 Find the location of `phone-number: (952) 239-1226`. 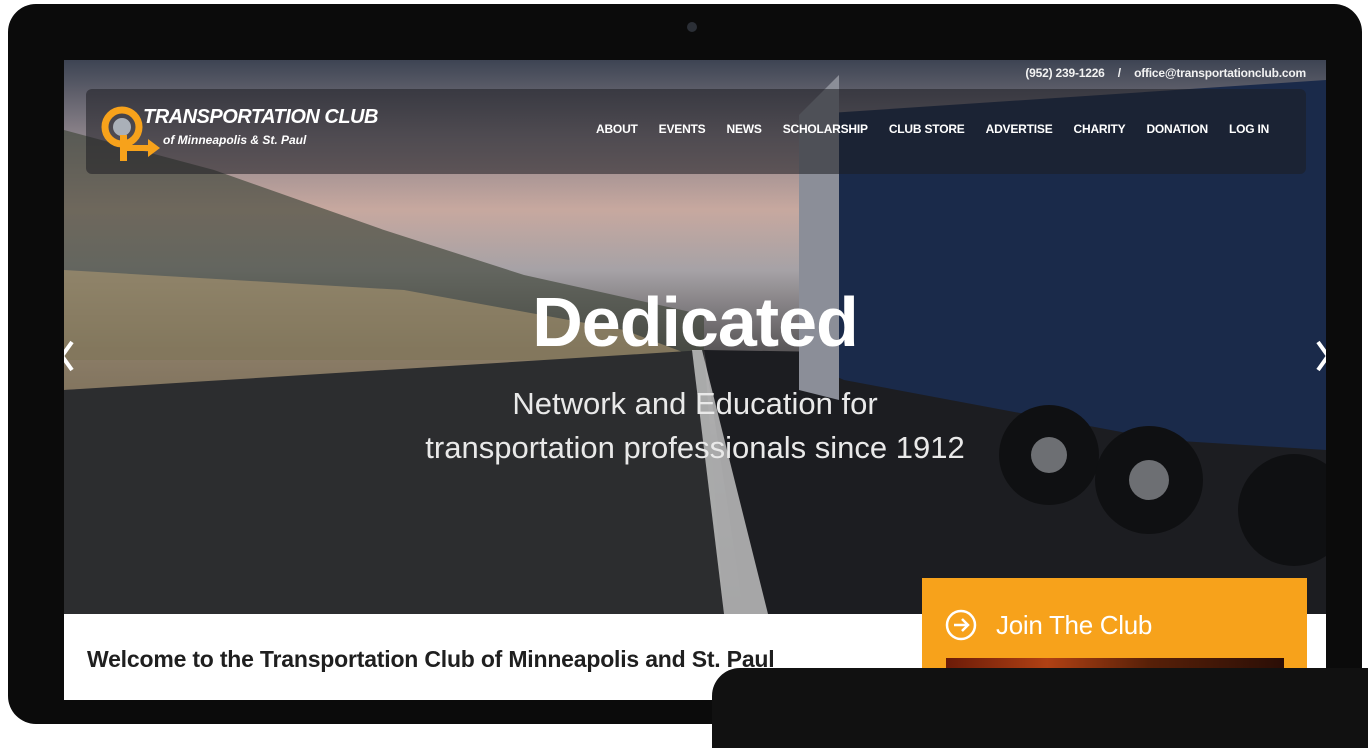

phone-number: (952) 239-1226 is located at coordinates (1064, 73).